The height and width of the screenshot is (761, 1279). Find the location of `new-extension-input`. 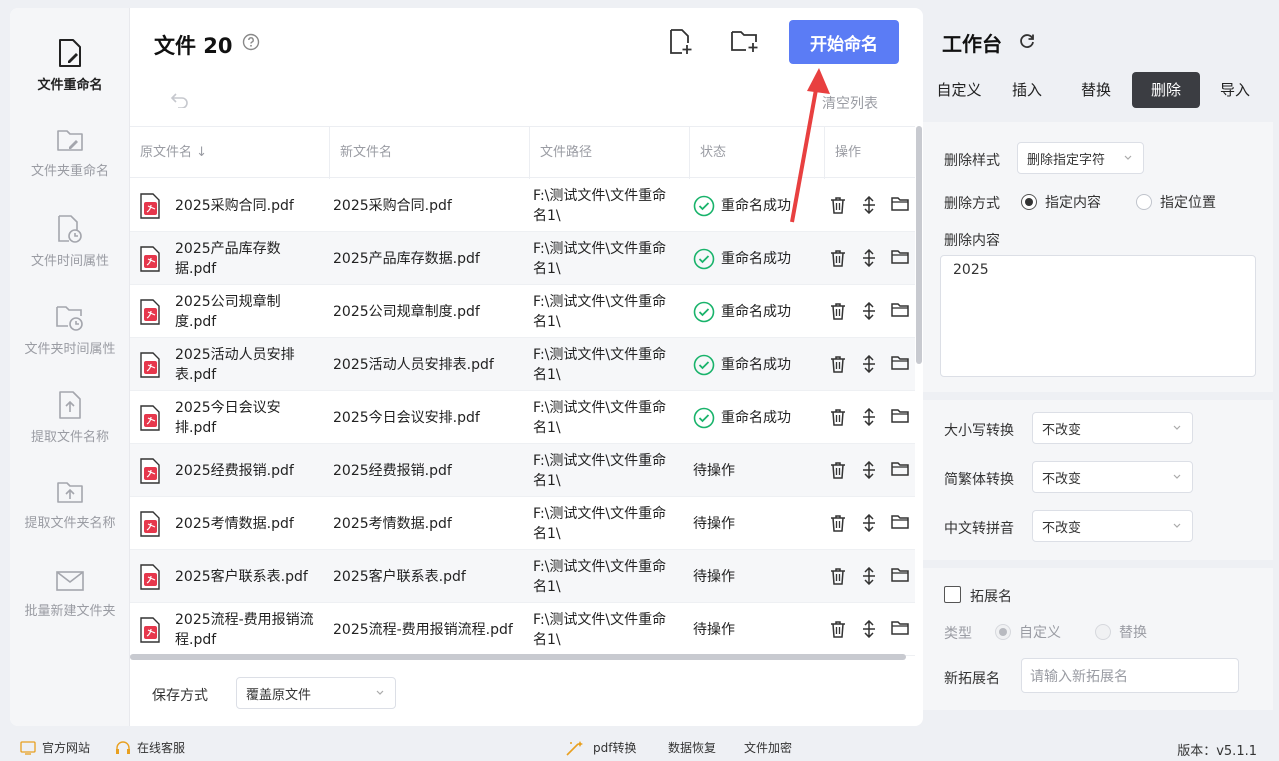

new-extension-input is located at coordinates (1130, 675).